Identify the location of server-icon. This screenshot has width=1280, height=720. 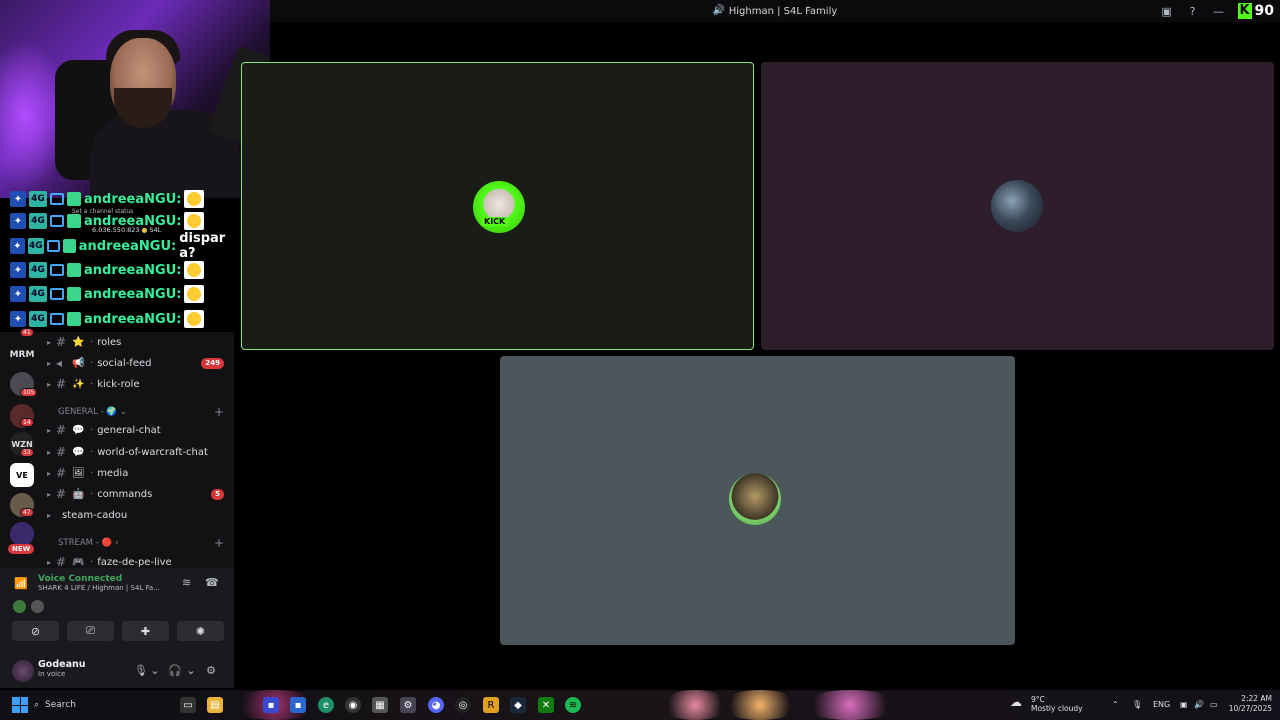
(22, 534).